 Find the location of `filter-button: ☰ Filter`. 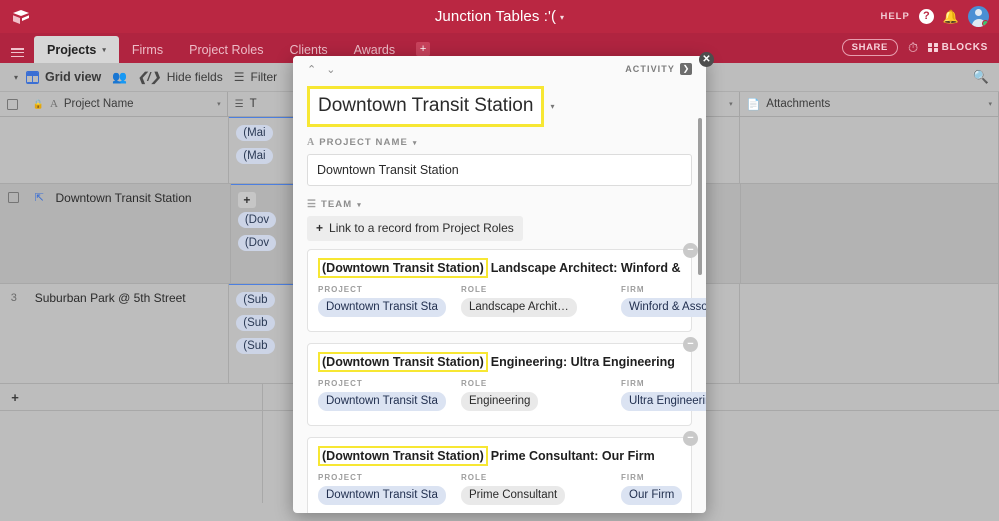

filter-button: ☰ Filter is located at coordinates (261, 77).